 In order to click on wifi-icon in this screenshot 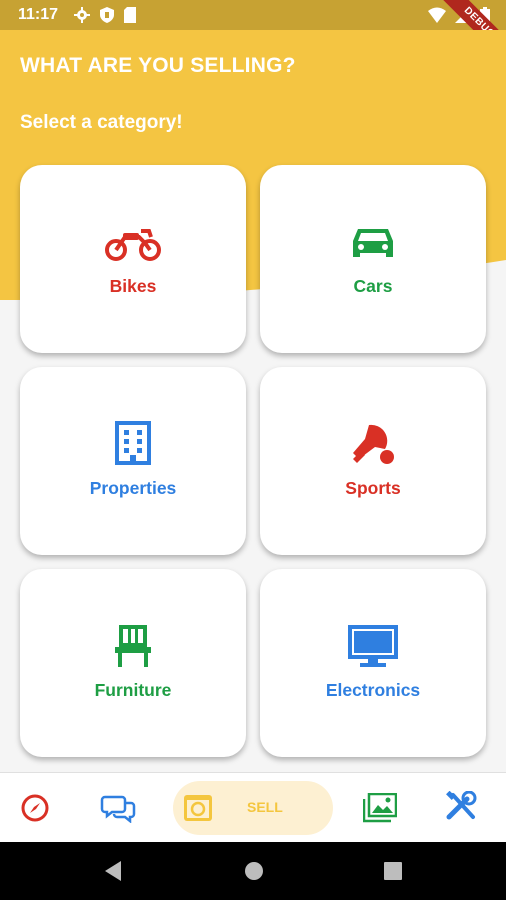, I will do `click(437, 15)`.